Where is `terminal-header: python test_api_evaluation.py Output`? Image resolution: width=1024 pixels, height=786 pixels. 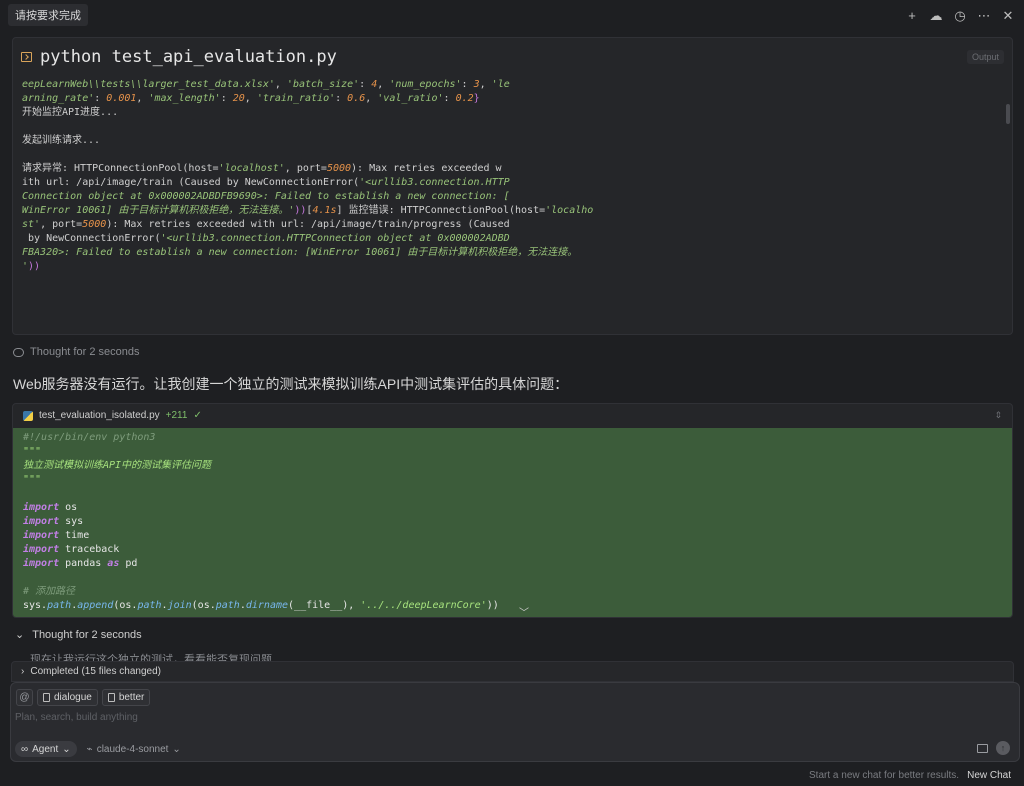
terminal-header: python test_api_evaluation.py Output is located at coordinates (512, 57).